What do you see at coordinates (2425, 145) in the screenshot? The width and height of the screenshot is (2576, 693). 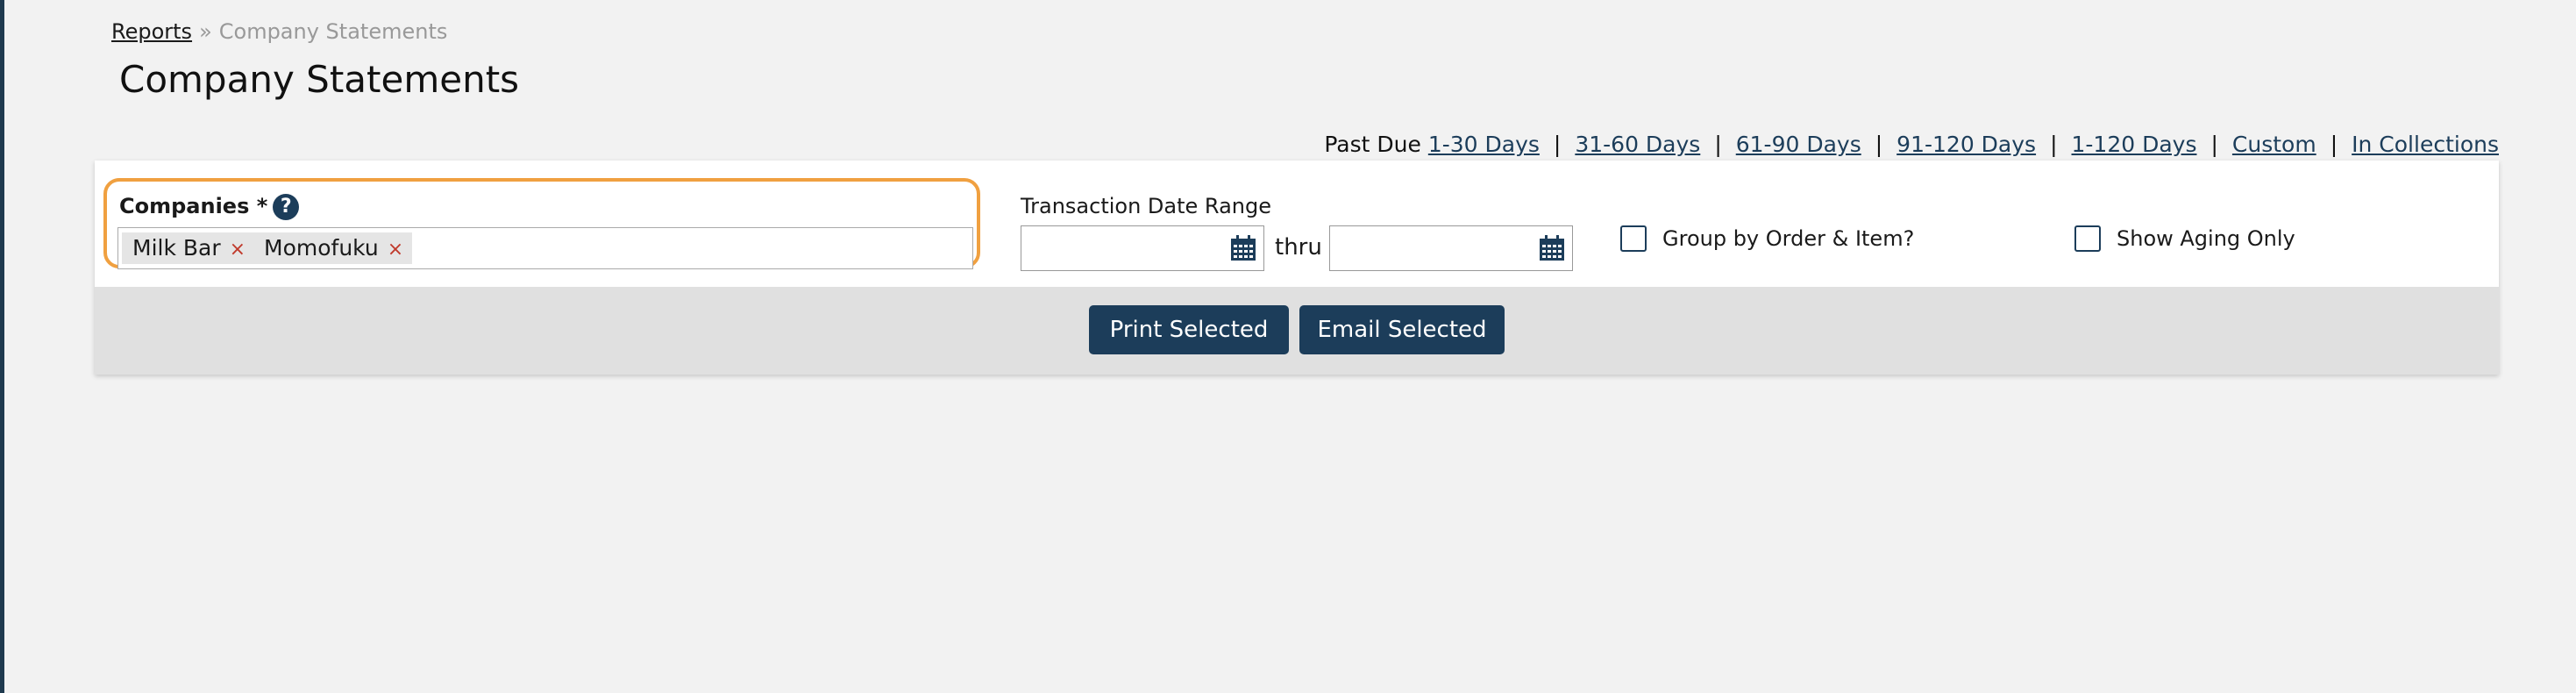 I see `past-due-in-collections-link: In Collections` at bounding box center [2425, 145].